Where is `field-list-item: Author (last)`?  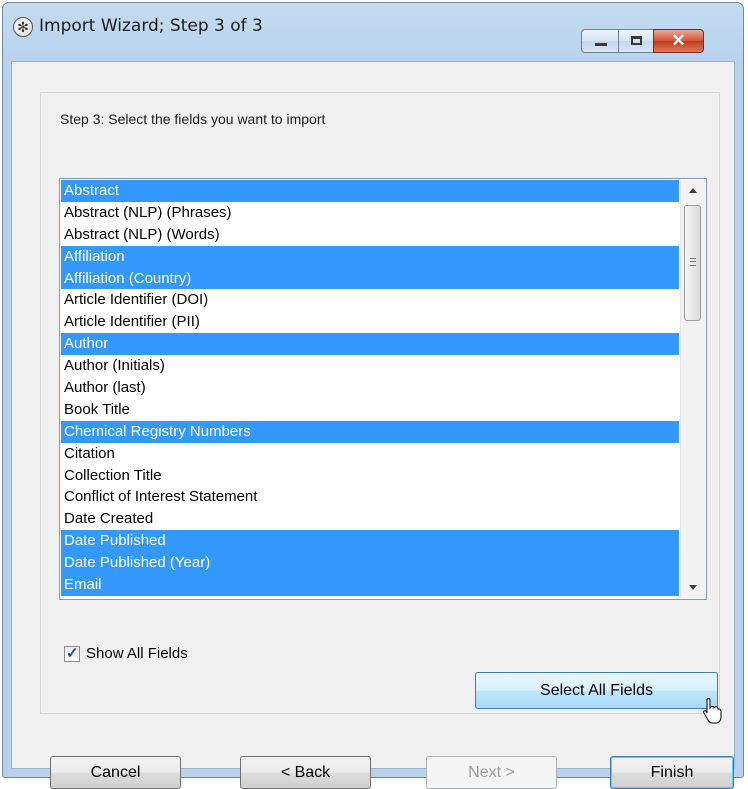
field-list-item: Author (last) is located at coordinates (370, 388).